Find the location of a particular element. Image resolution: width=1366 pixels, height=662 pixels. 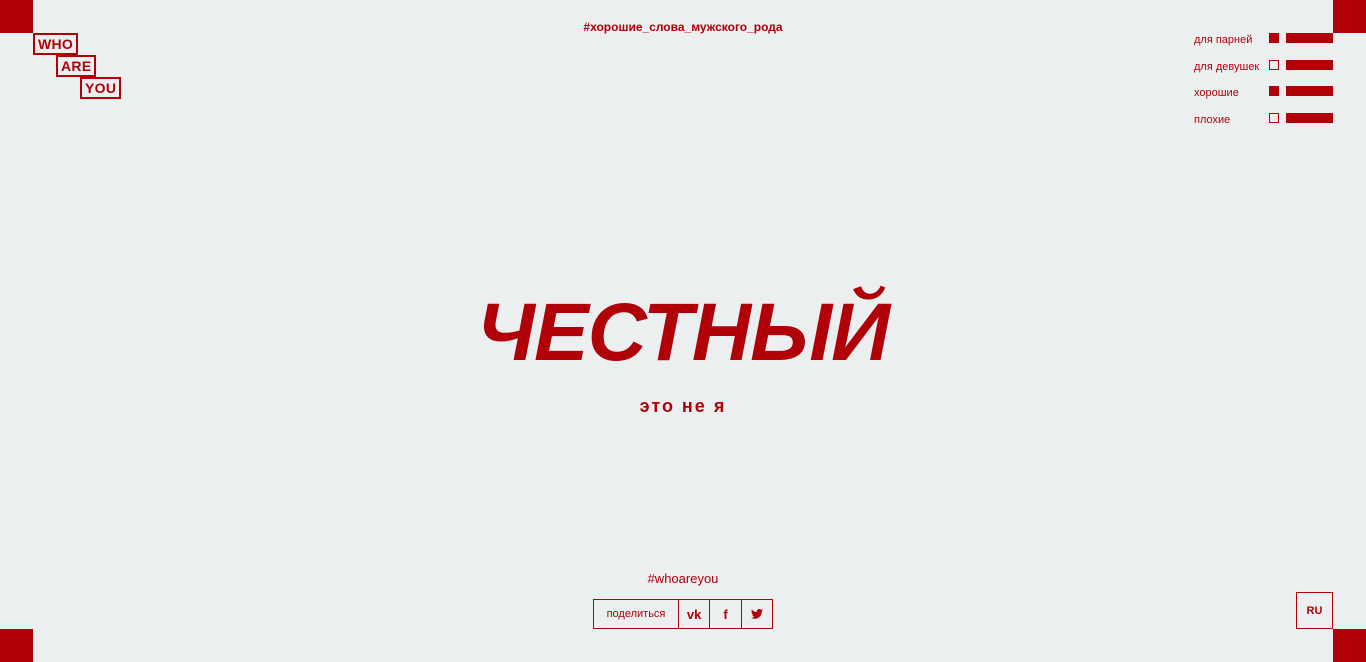

main-word: ЧЕСТНЫЙ is located at coordinates (683, 333).